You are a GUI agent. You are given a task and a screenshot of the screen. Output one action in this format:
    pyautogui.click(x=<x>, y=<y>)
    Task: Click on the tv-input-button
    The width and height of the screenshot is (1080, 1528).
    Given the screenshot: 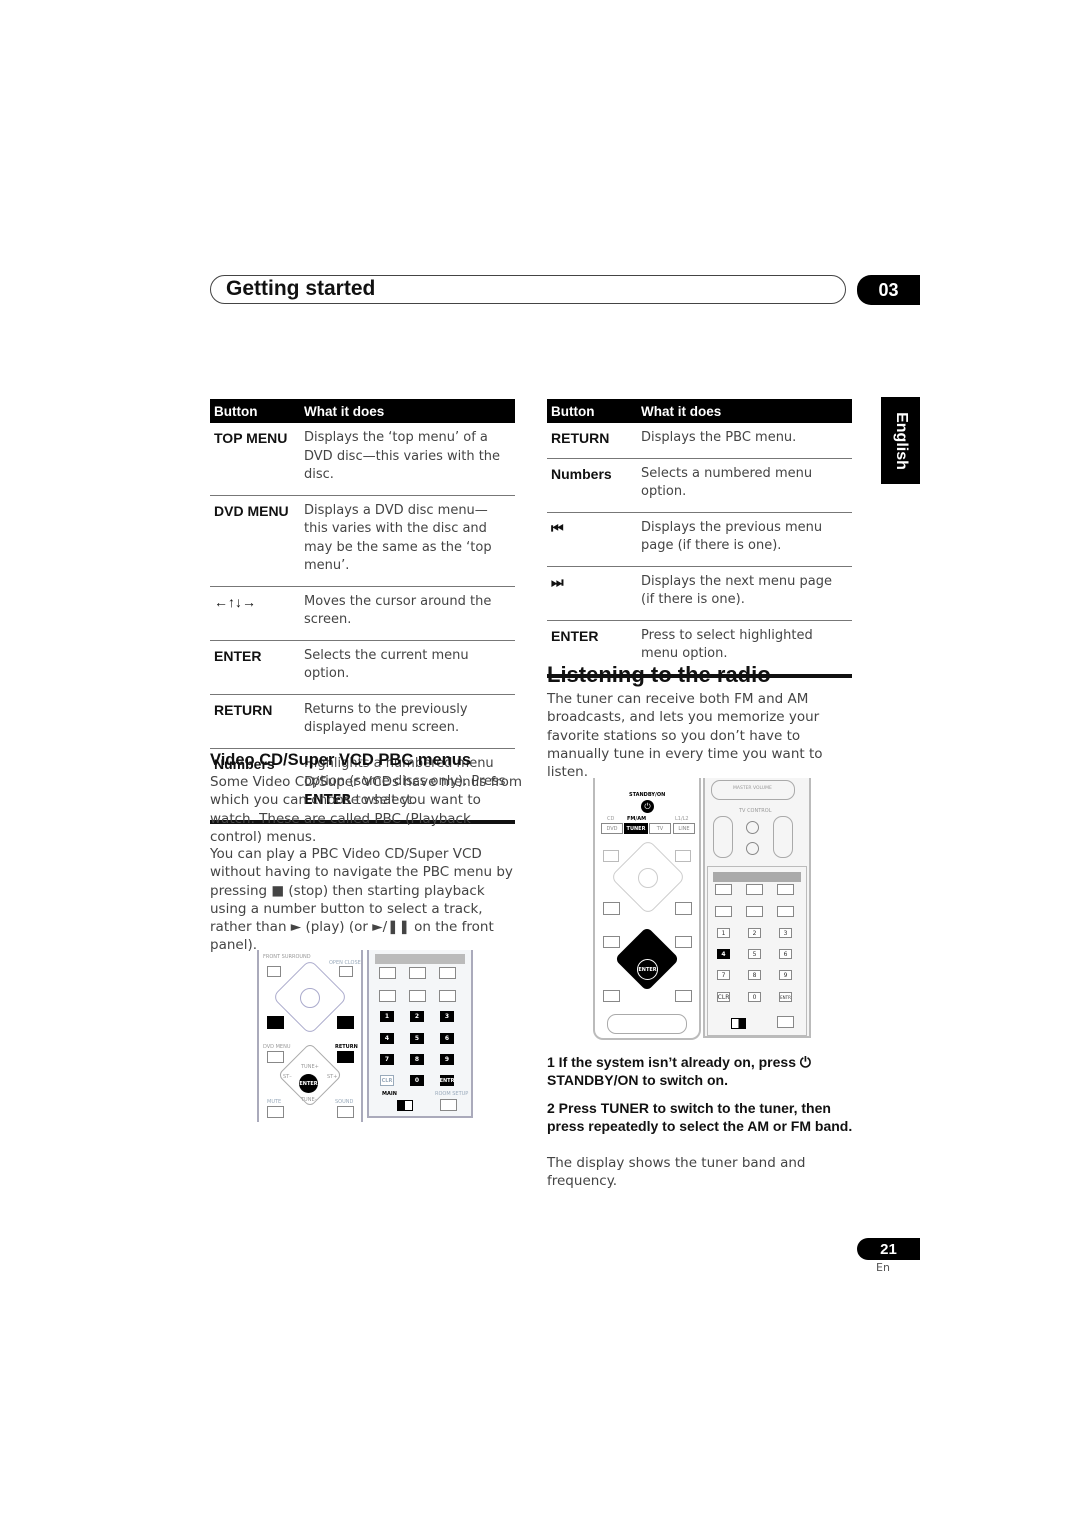 What is the action you would take?
    pyautogui.click(x=752, y=848)
    